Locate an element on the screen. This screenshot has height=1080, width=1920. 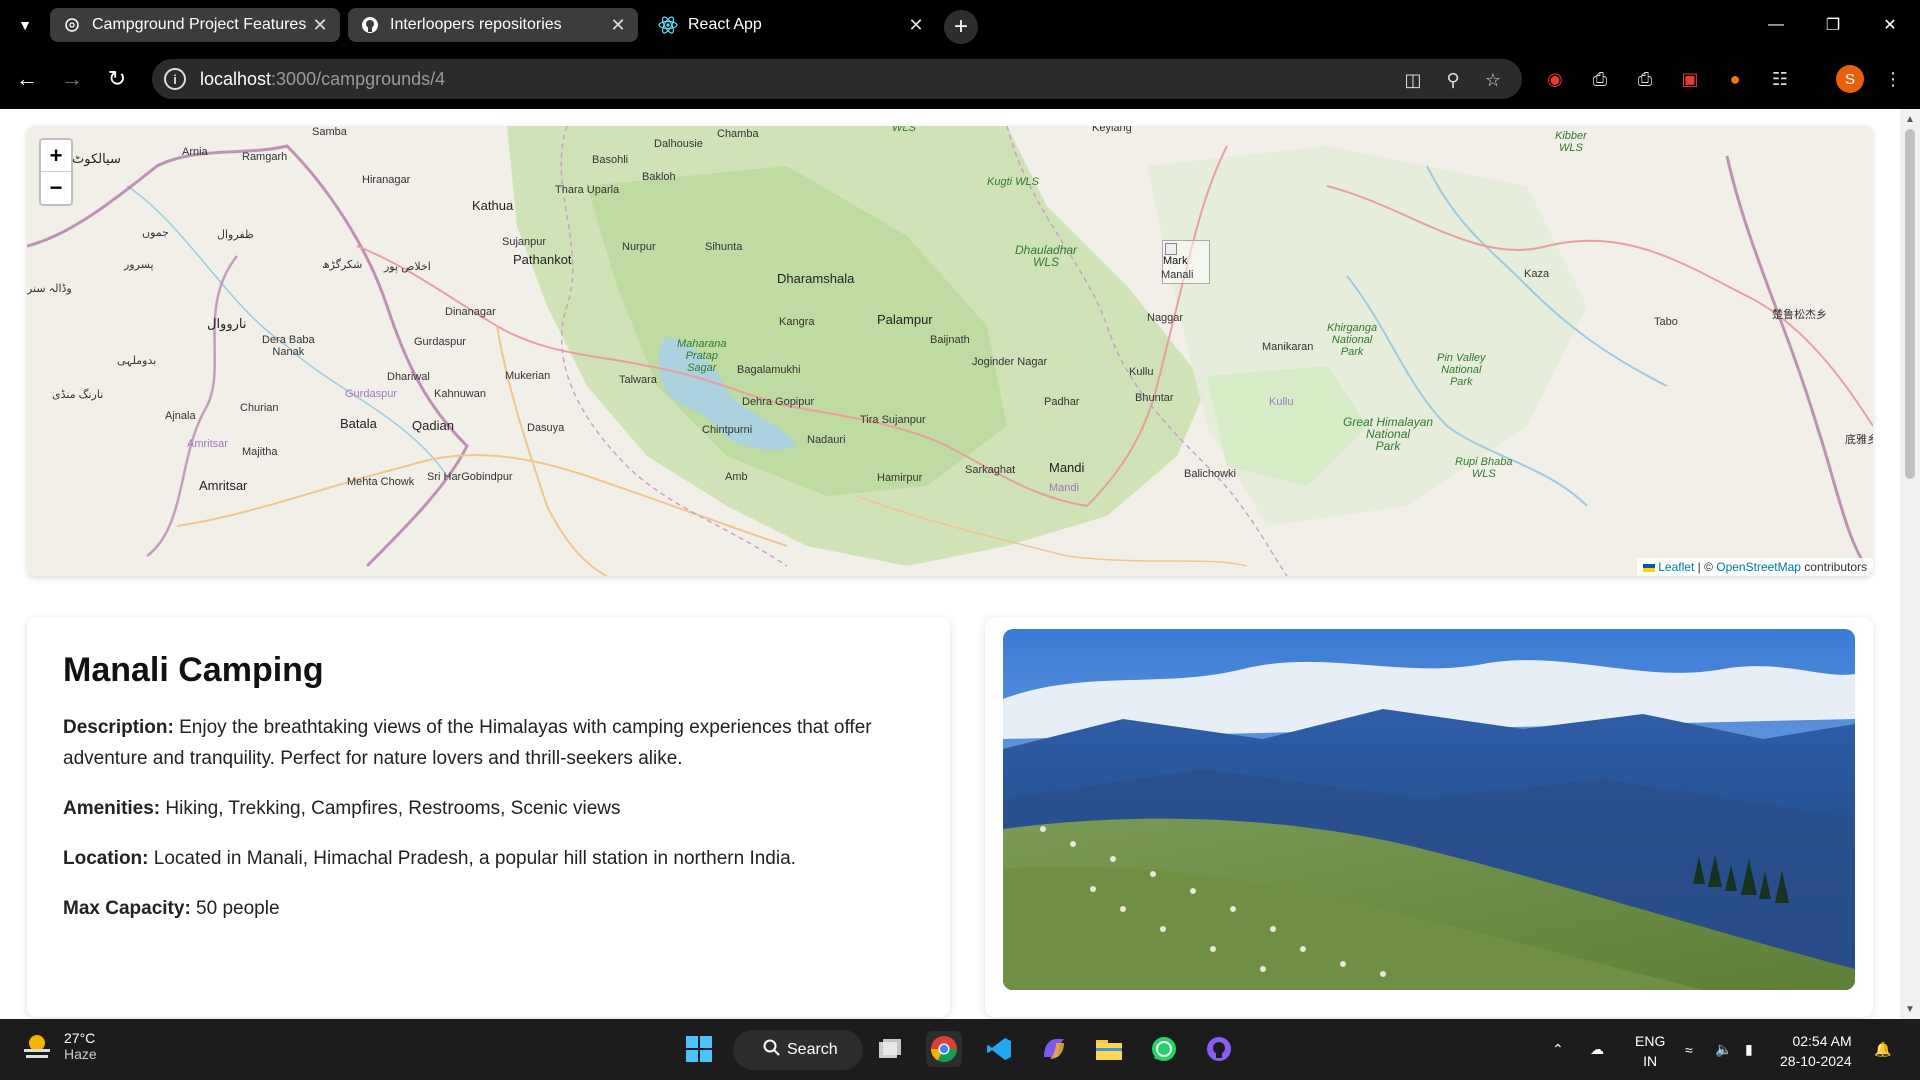
map-label: جموں is located at coordinates (155, 233).